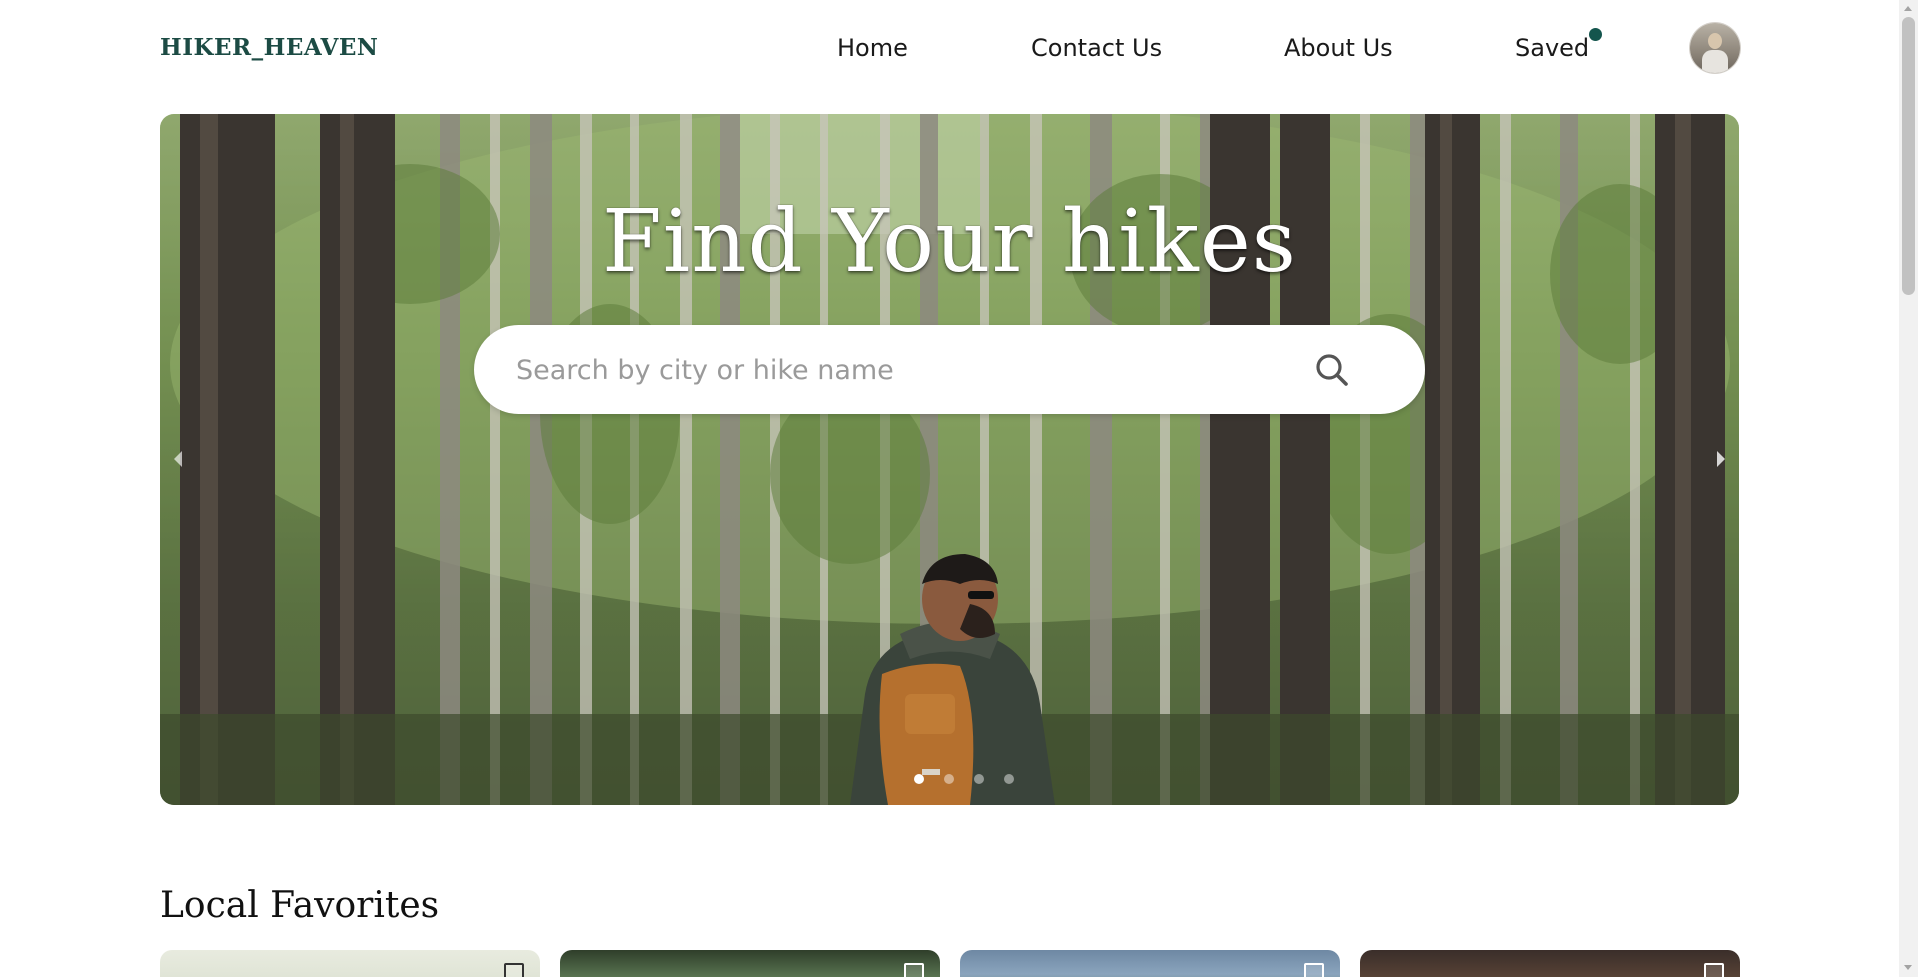 The image size is (1918, 977). What do you see at coordinates (906, 370) in the screenshot?
I see `search-input` at bounding box center [906, 370].